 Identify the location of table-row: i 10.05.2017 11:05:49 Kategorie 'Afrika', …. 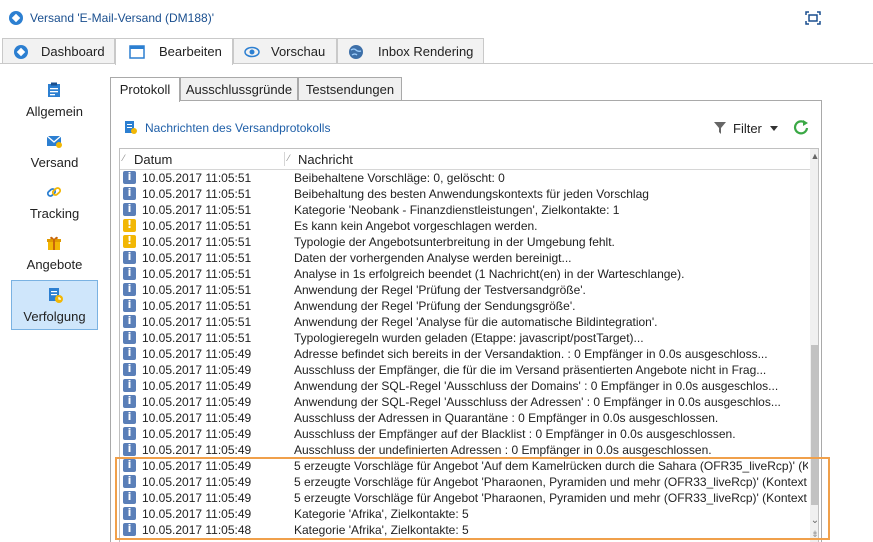
(464, 514).